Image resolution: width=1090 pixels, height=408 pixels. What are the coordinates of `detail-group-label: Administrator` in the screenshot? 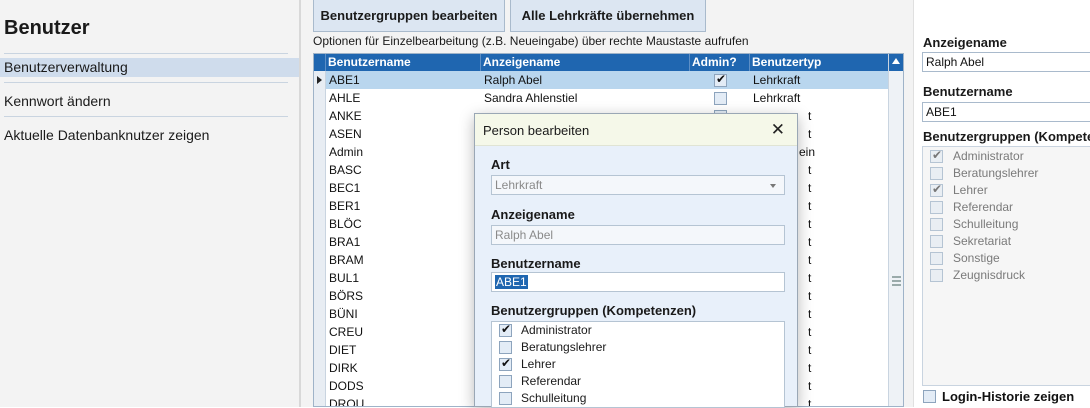 It's located at (988, 156).